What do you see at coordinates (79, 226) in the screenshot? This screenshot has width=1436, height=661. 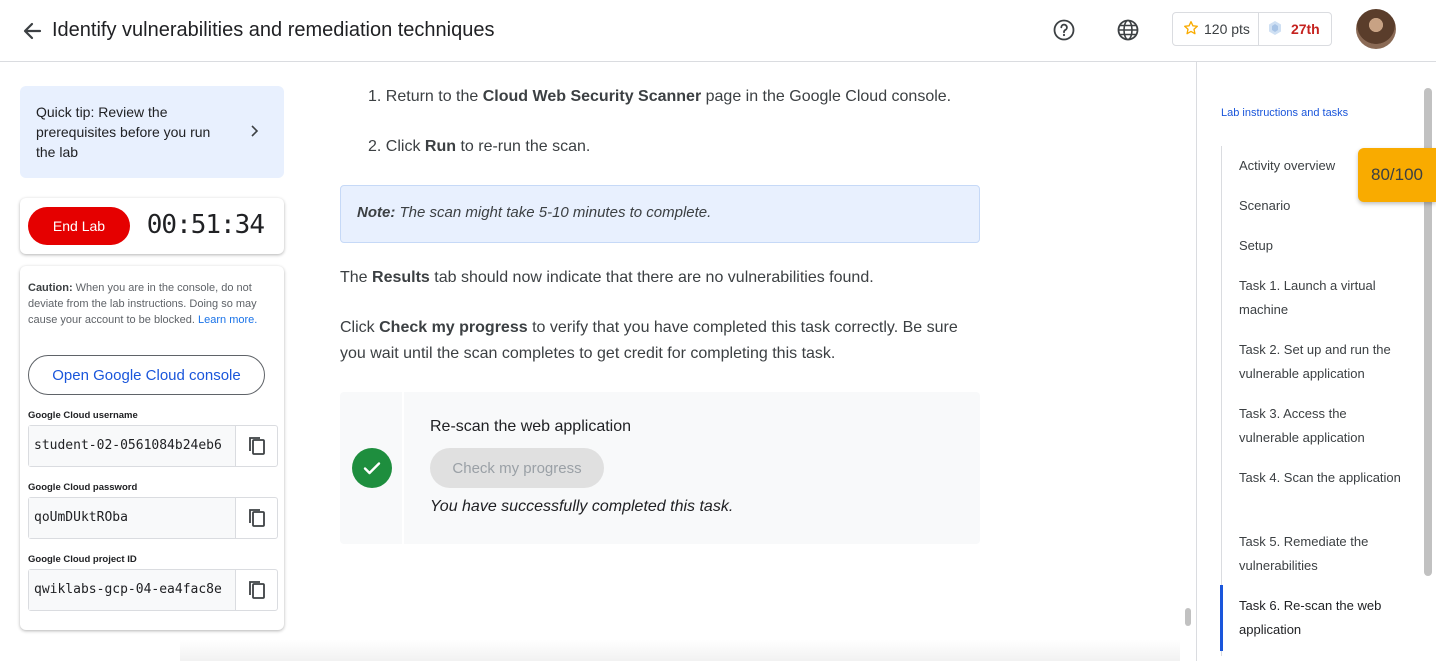 I see `end-lab-button: End Lab` at bounding box center [79, 226].